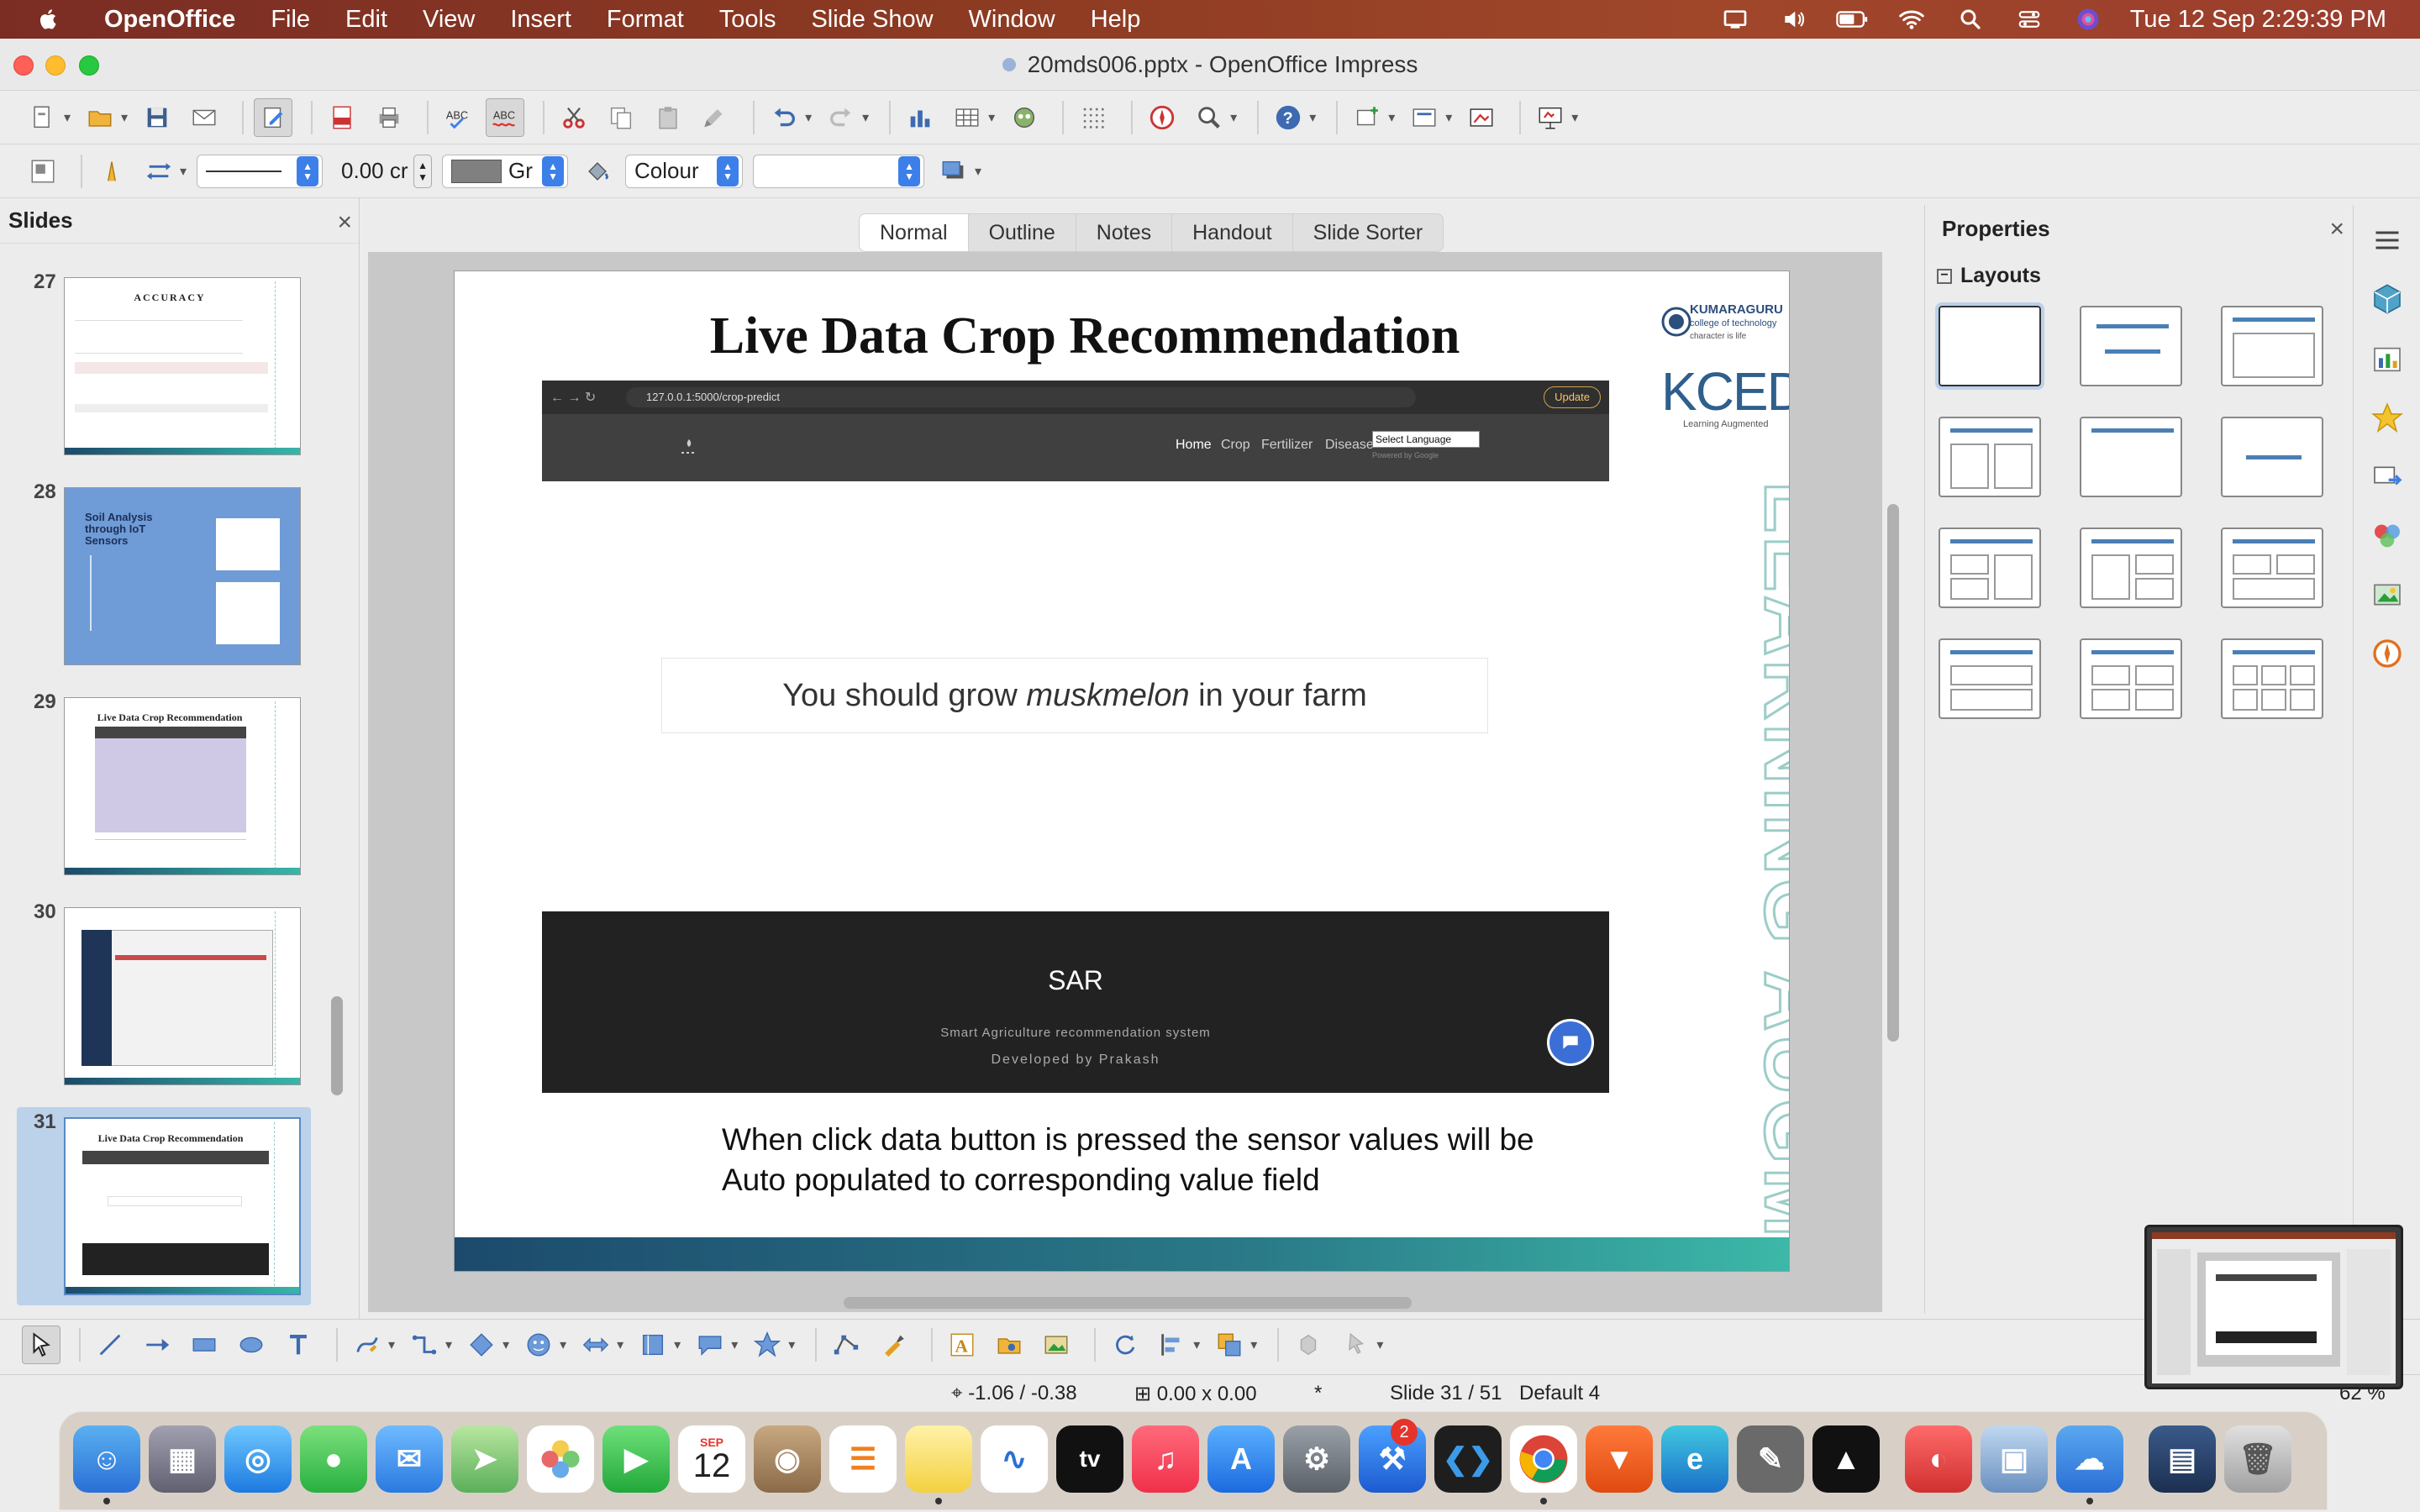  I want to click on sidebar-menu-icon, so click(2387, 240).